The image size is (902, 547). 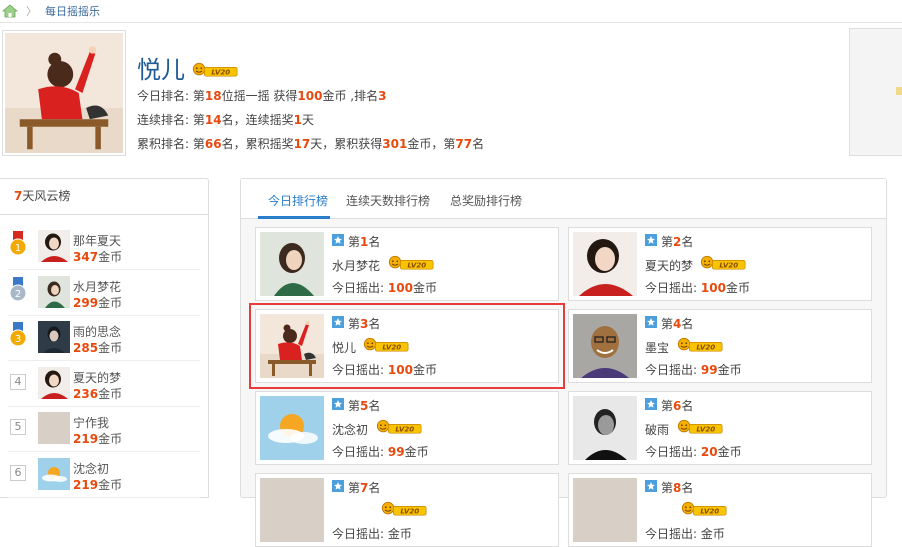 What do you see at coordinates (451, 22) in the screenshot?
I see `divider` at bounding box center [451, 22].